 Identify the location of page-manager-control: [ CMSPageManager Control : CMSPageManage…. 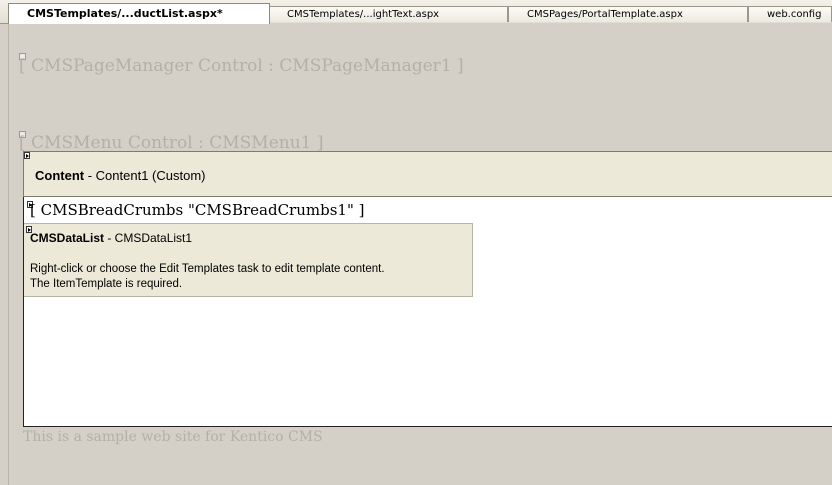
(241, 66).